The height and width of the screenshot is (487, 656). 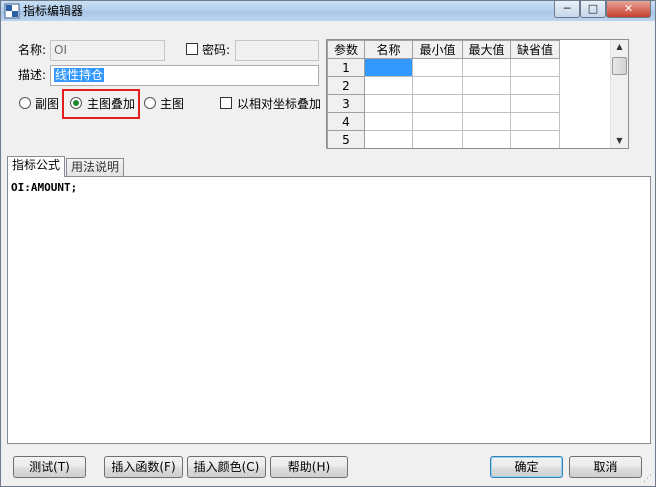 What do you see at coordinates (605, 467) in the screenshot?
I see `cancel-button: 取消` at bounding box center [605, 467].